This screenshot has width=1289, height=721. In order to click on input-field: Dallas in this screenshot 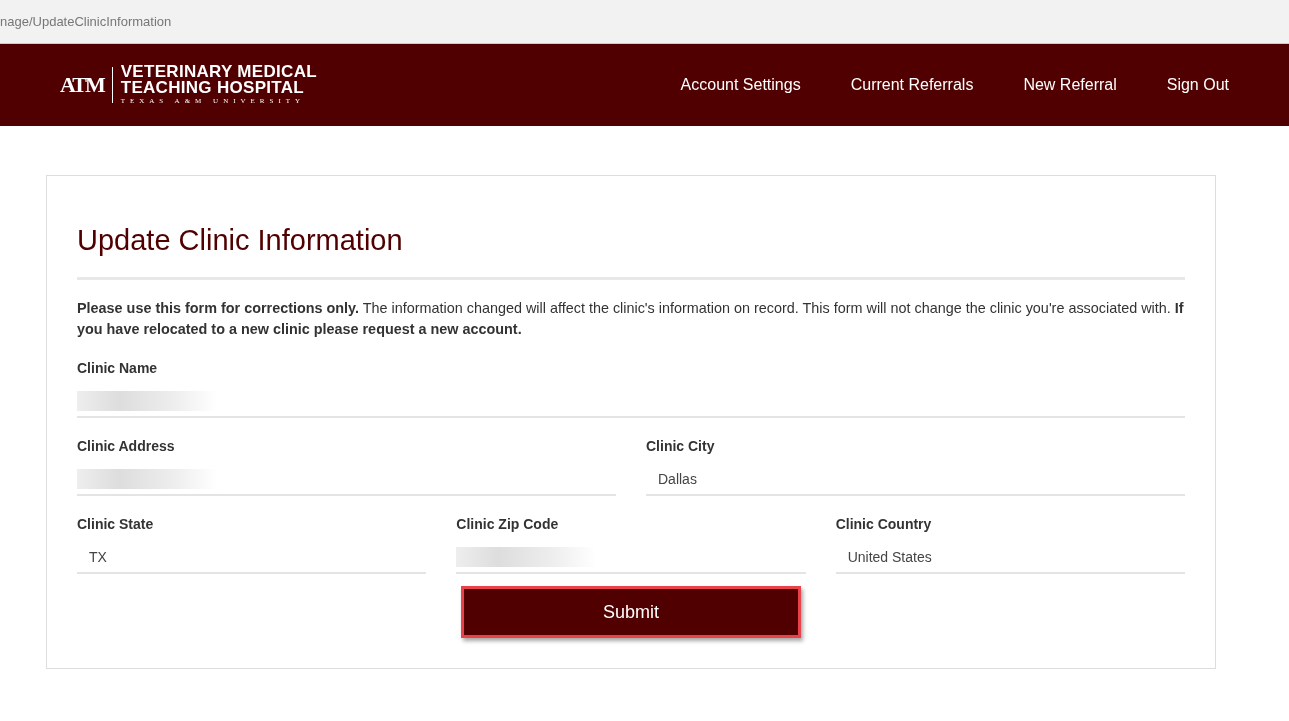, I will do `click(915, 480)`.